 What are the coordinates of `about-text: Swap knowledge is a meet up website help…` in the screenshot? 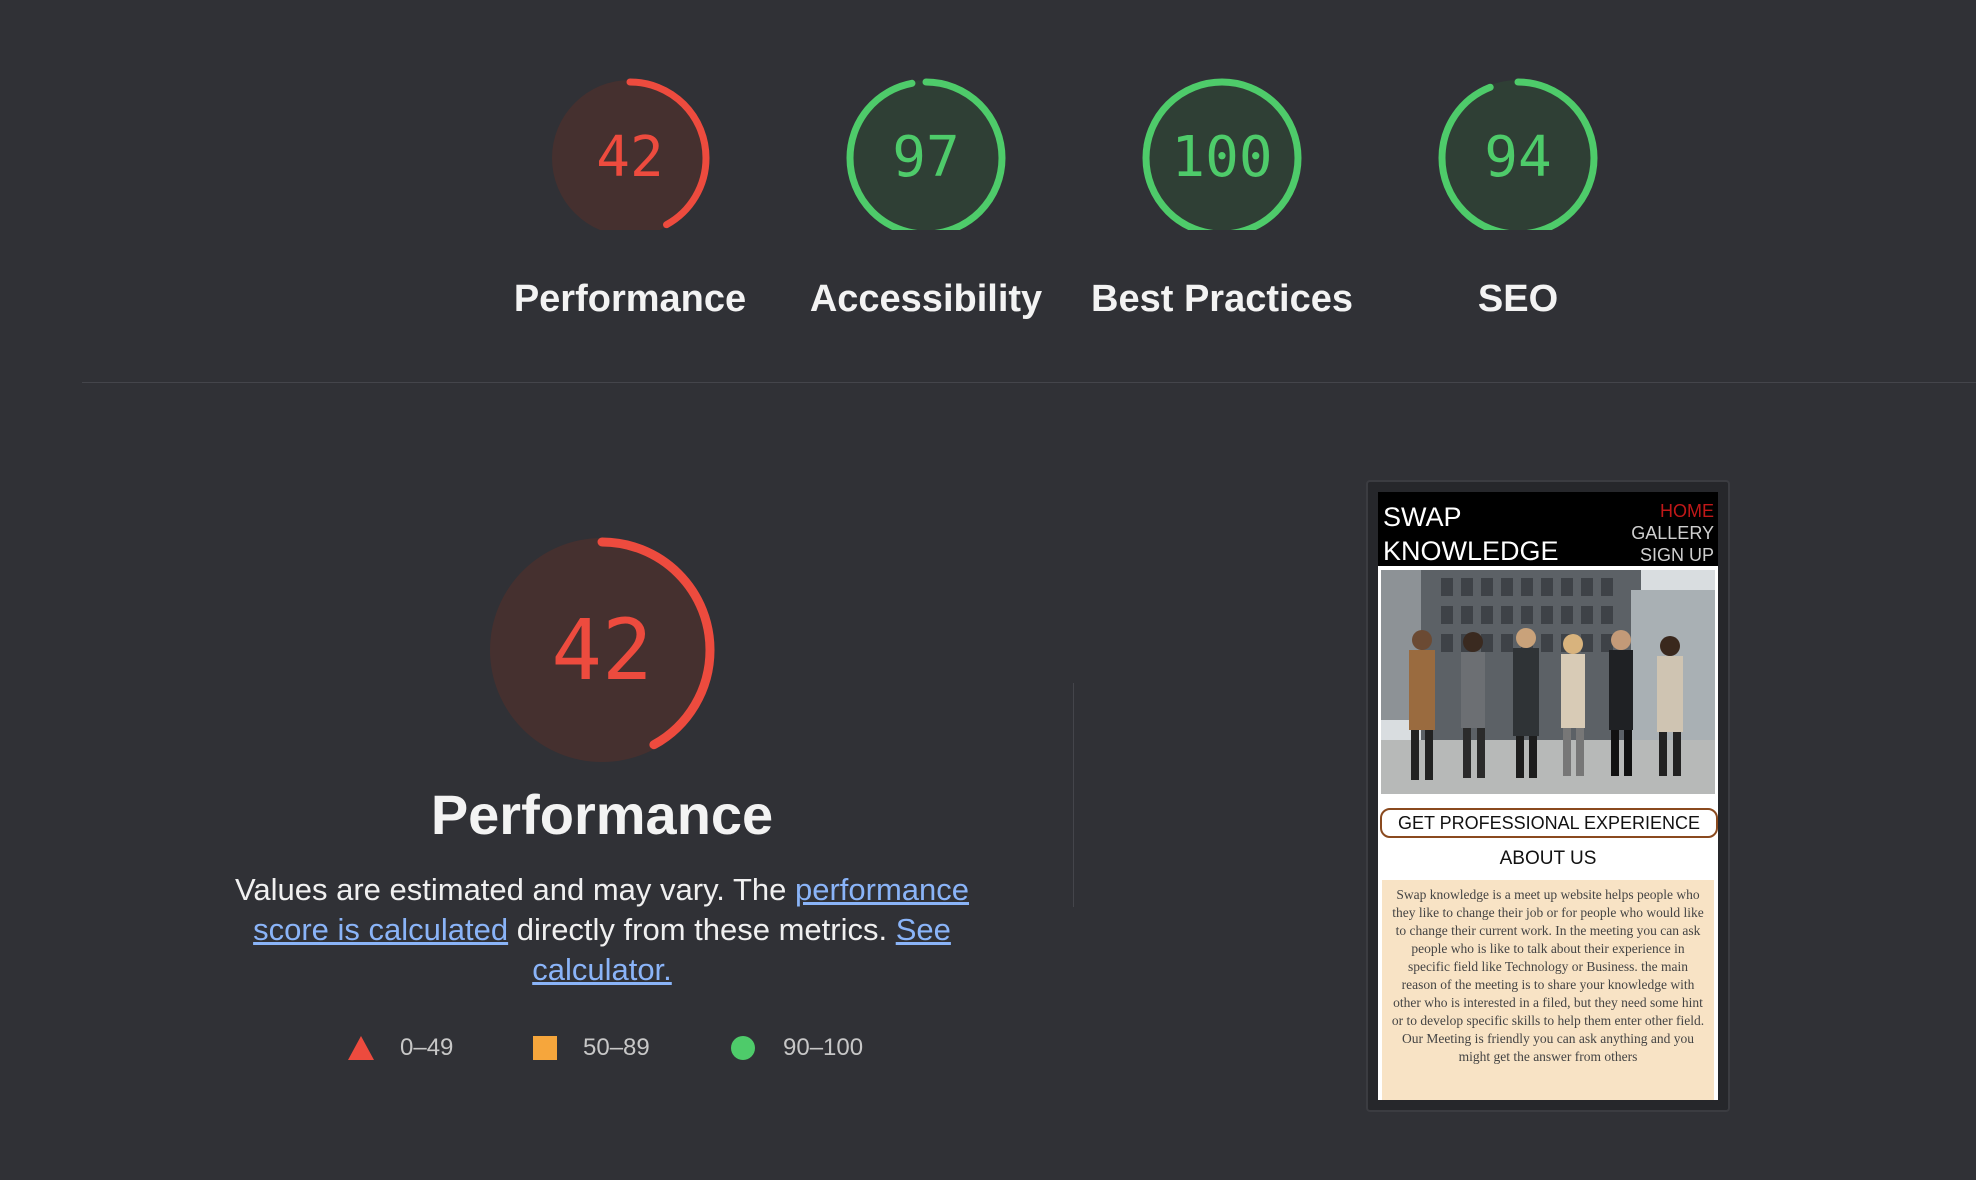 It's located at (1548, 990).